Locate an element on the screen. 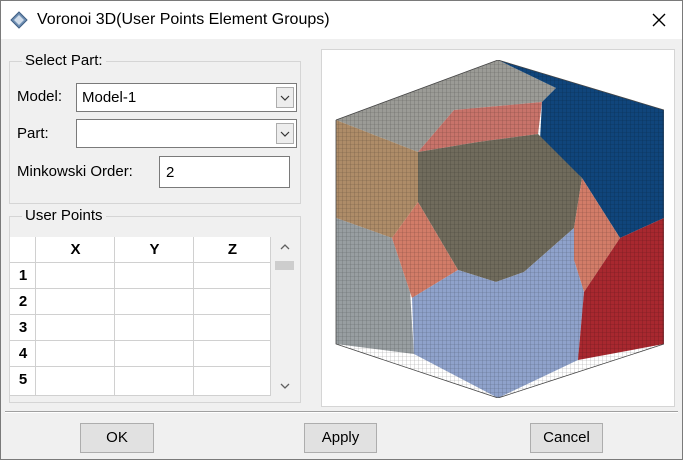  scroll-up-button is located at coordinates (284, 247).